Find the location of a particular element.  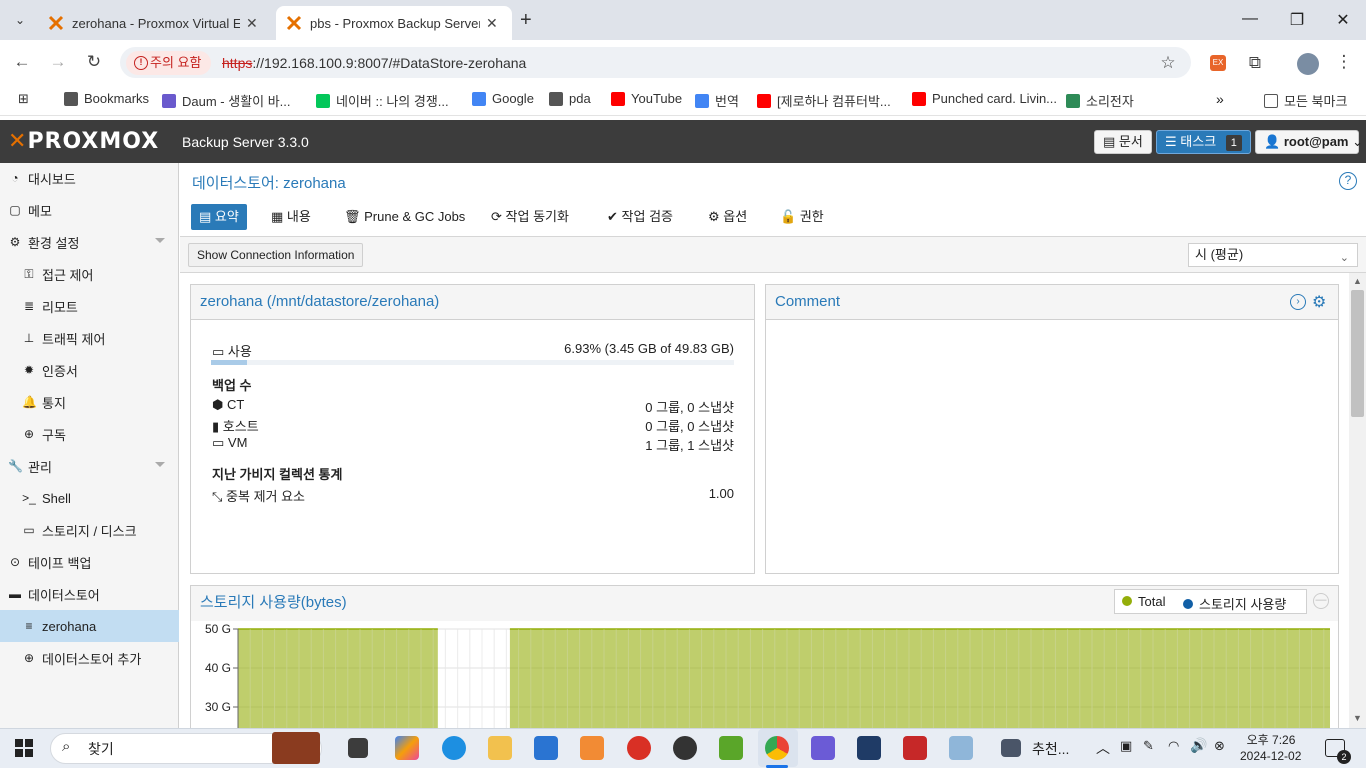

tray-overflow-icon: ︿ is located at coordinates (1103, 748).